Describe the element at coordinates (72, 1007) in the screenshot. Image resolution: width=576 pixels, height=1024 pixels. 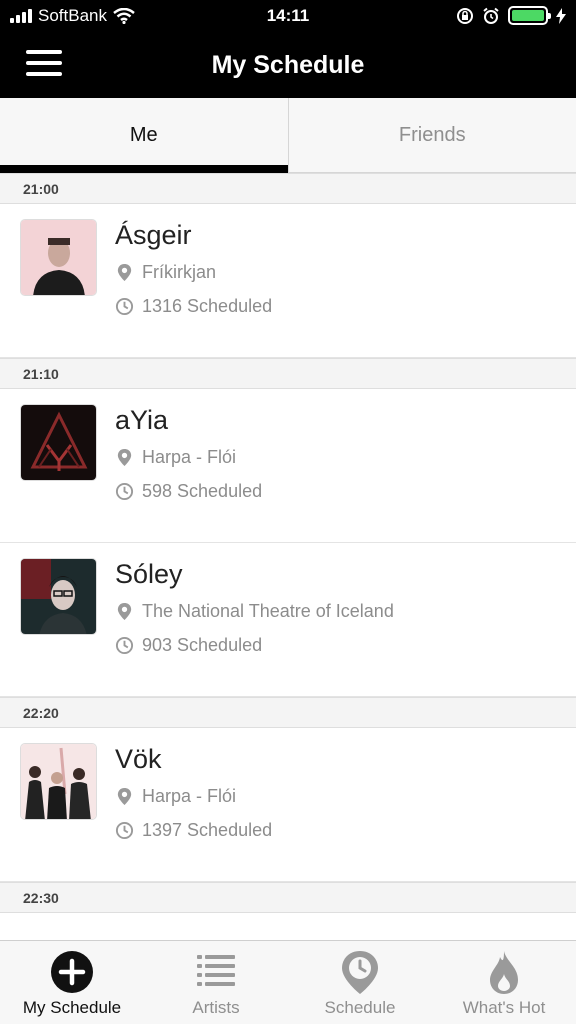
I see `tab-label: My Schedule` at that location.